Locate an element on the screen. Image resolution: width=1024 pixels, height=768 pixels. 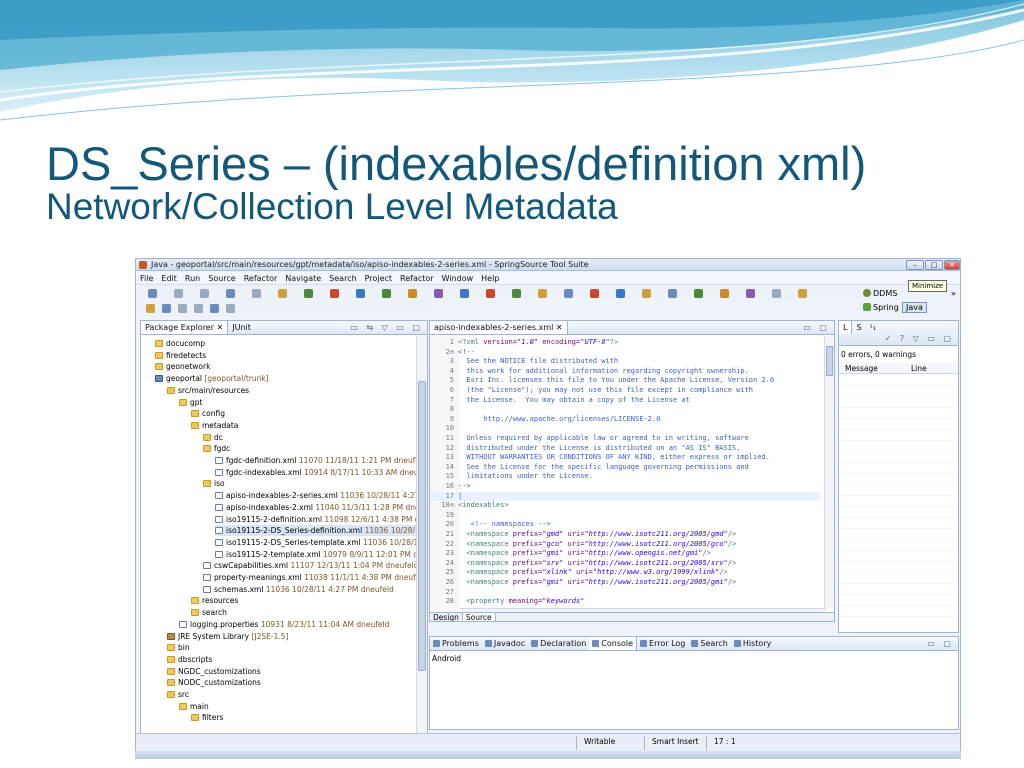
close-button: ✕ is located at coordinates (952, 265).